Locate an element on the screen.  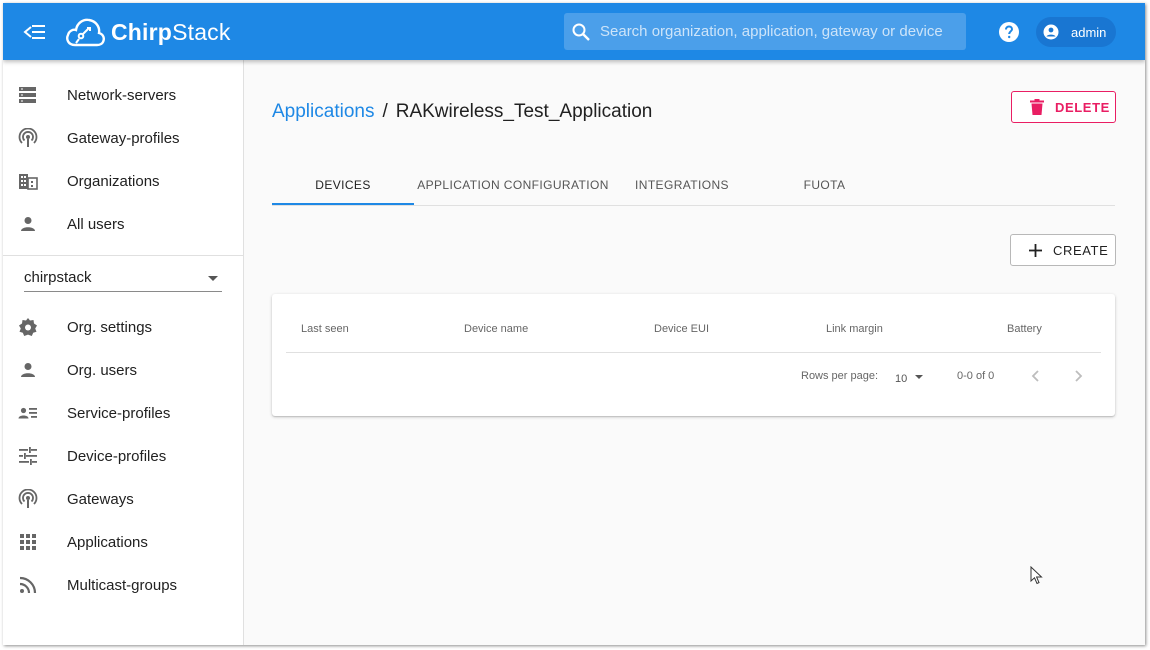
sidebar-item-label: Org. users is located at coordinates (102, 370).